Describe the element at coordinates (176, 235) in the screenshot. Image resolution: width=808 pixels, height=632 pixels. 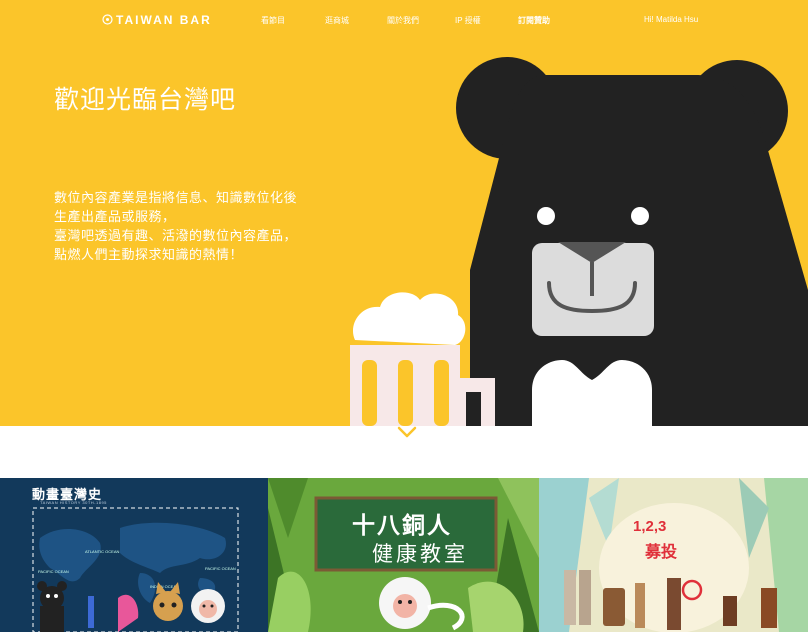
I see `intro-line: 臺灣吧透過有趣、活潑的數位內容產品，` at that location.